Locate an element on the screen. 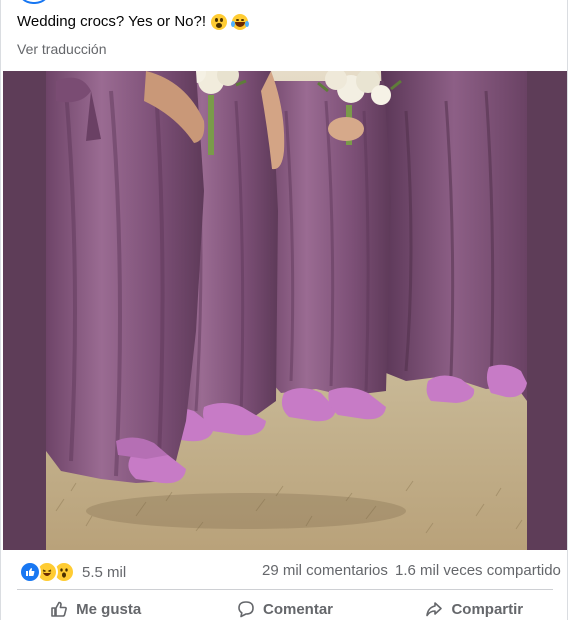  thumbs-up-icon is located at coordinates (59, 609).